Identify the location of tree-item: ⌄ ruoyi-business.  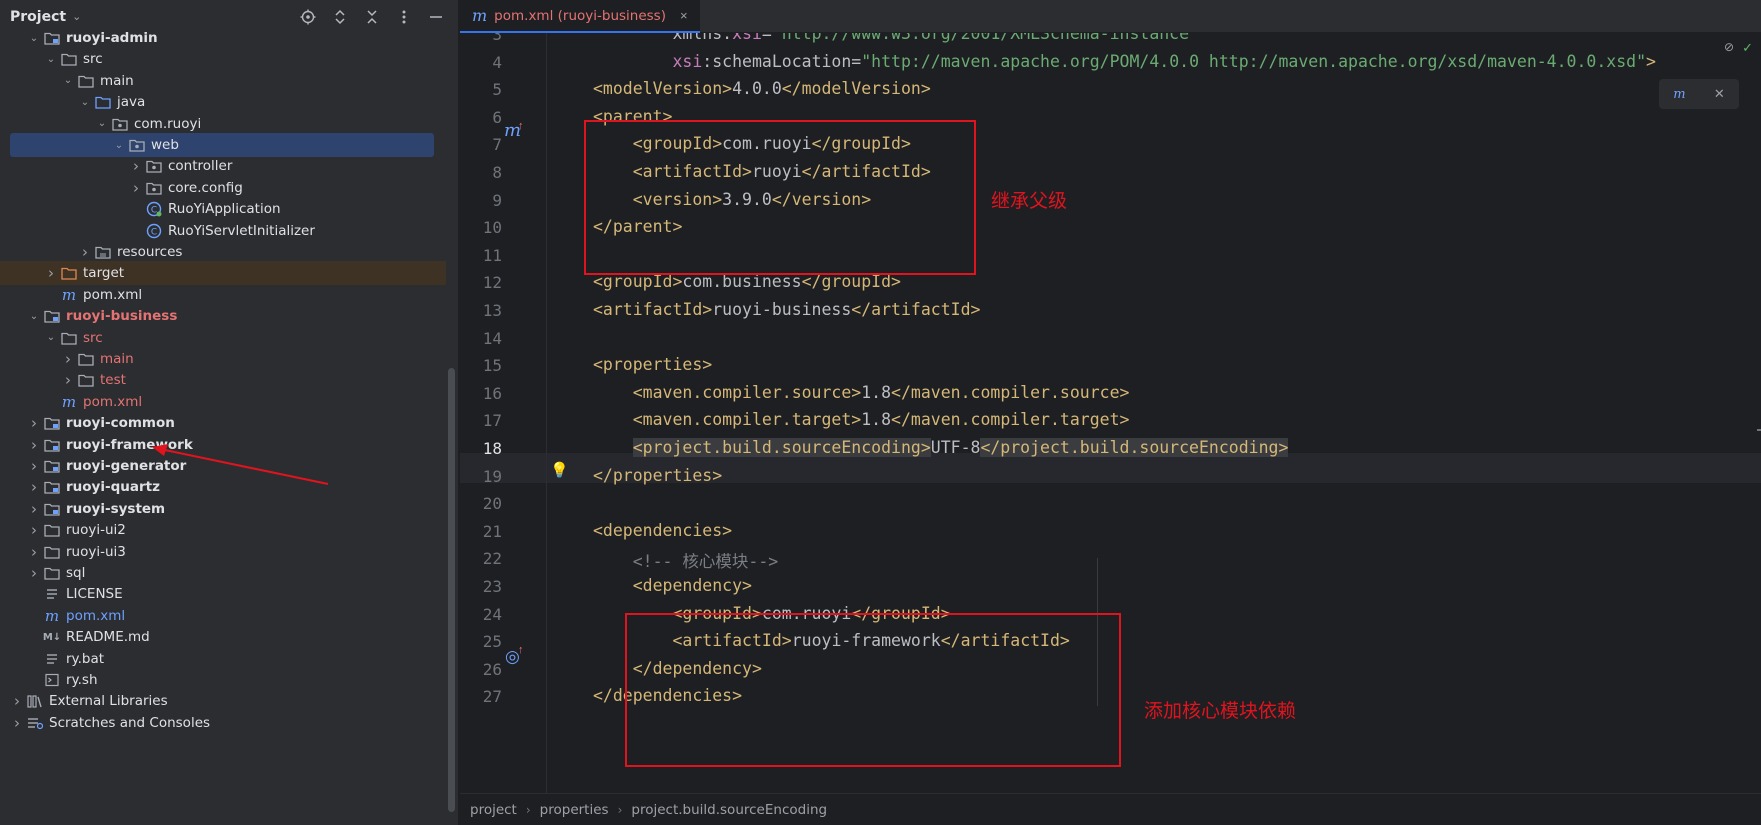
(223, 316).